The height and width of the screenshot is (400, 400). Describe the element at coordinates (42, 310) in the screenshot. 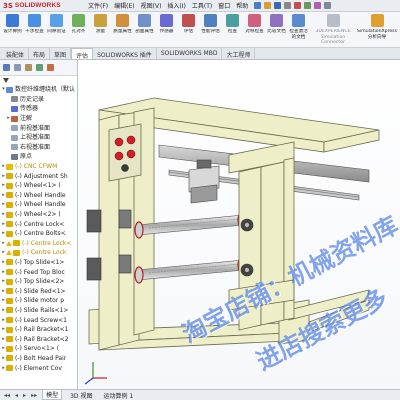

I see `tree-item-label: (-) Slide Rails<1>` at that location.